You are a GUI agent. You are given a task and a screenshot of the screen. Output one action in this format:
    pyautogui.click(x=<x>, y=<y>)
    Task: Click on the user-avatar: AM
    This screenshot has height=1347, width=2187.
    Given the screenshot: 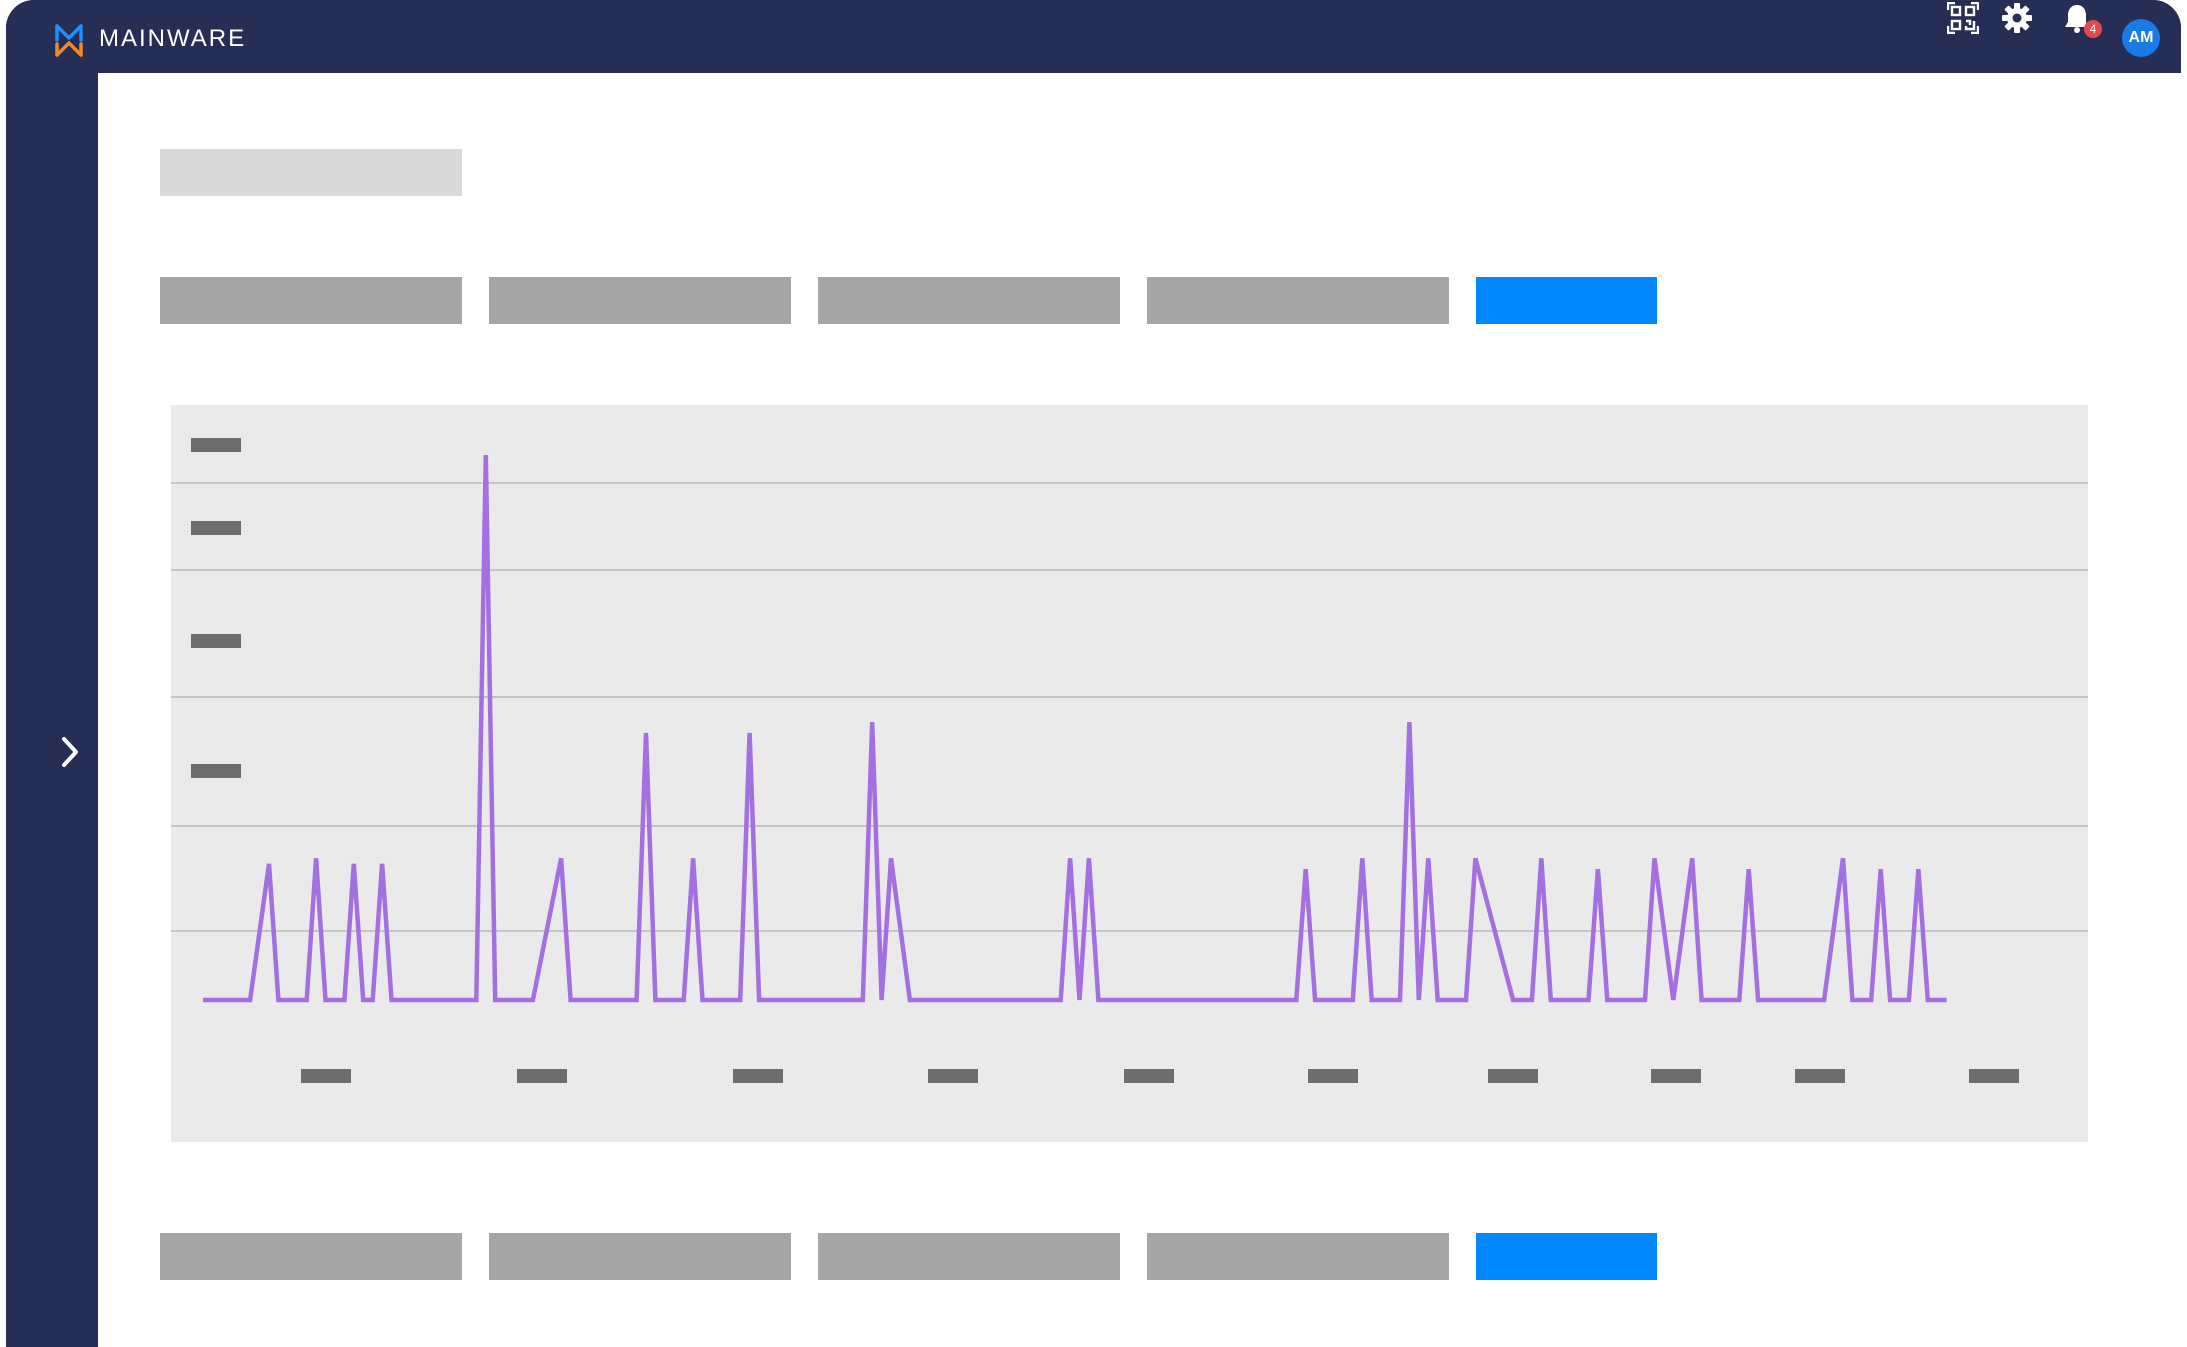 What is the action you would take?
    pyautogui.click(x=2141, y=38)
    